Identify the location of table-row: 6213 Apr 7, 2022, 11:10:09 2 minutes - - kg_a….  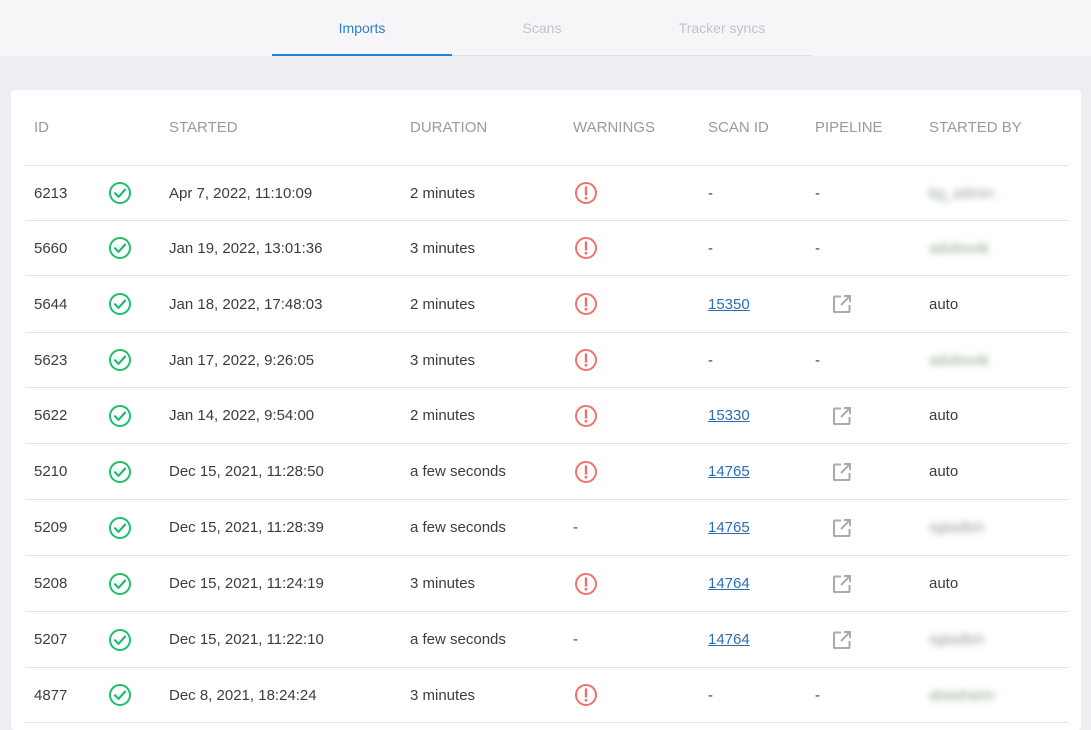
(546, 193).